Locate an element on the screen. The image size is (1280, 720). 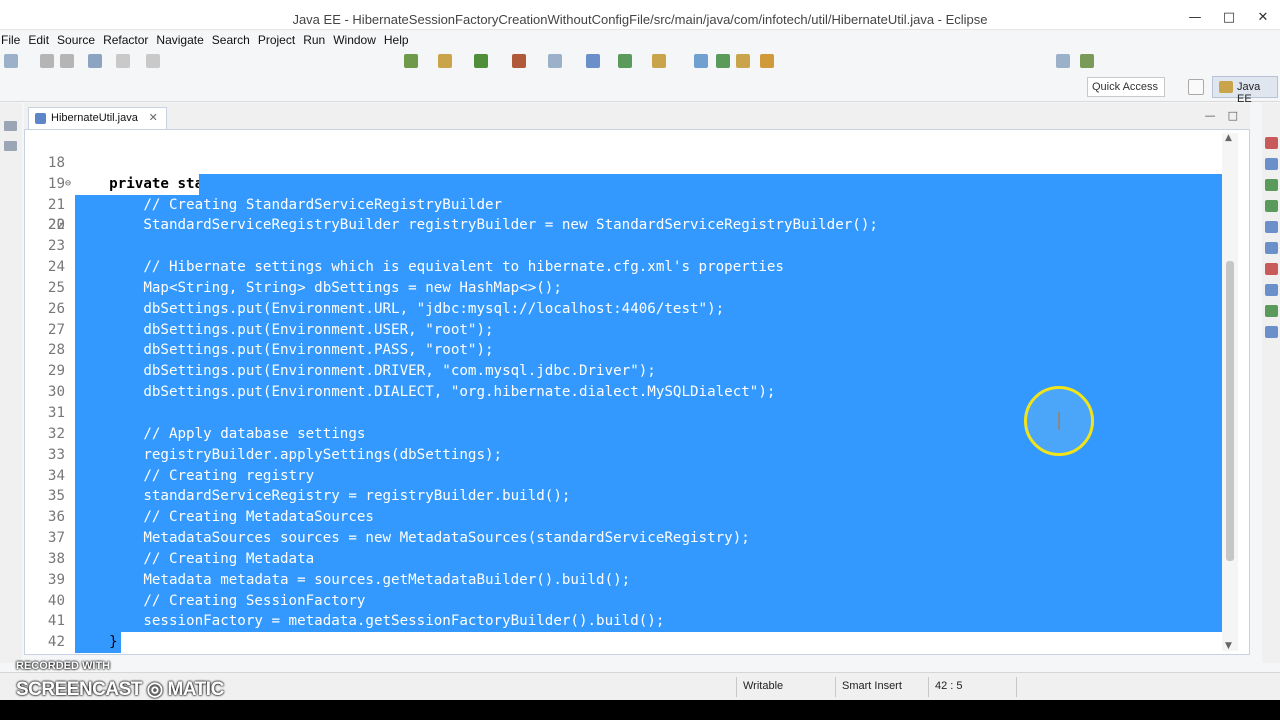
data-source-icon is located at coordinates (1271, 206).